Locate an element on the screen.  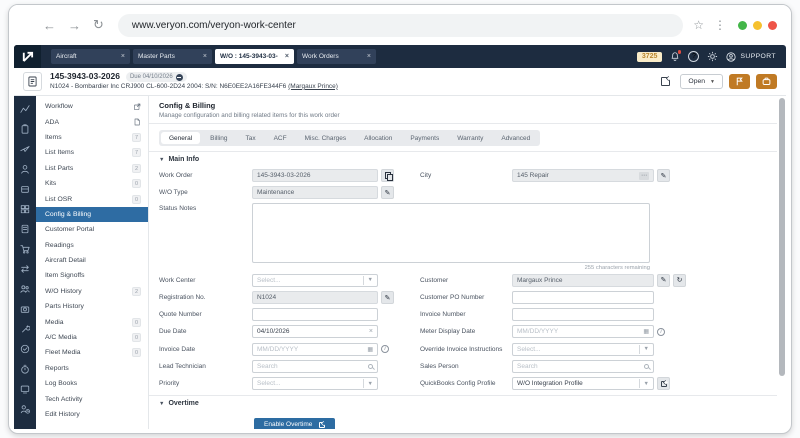
reload-button: ↻ is located at coordinates (98, 25).